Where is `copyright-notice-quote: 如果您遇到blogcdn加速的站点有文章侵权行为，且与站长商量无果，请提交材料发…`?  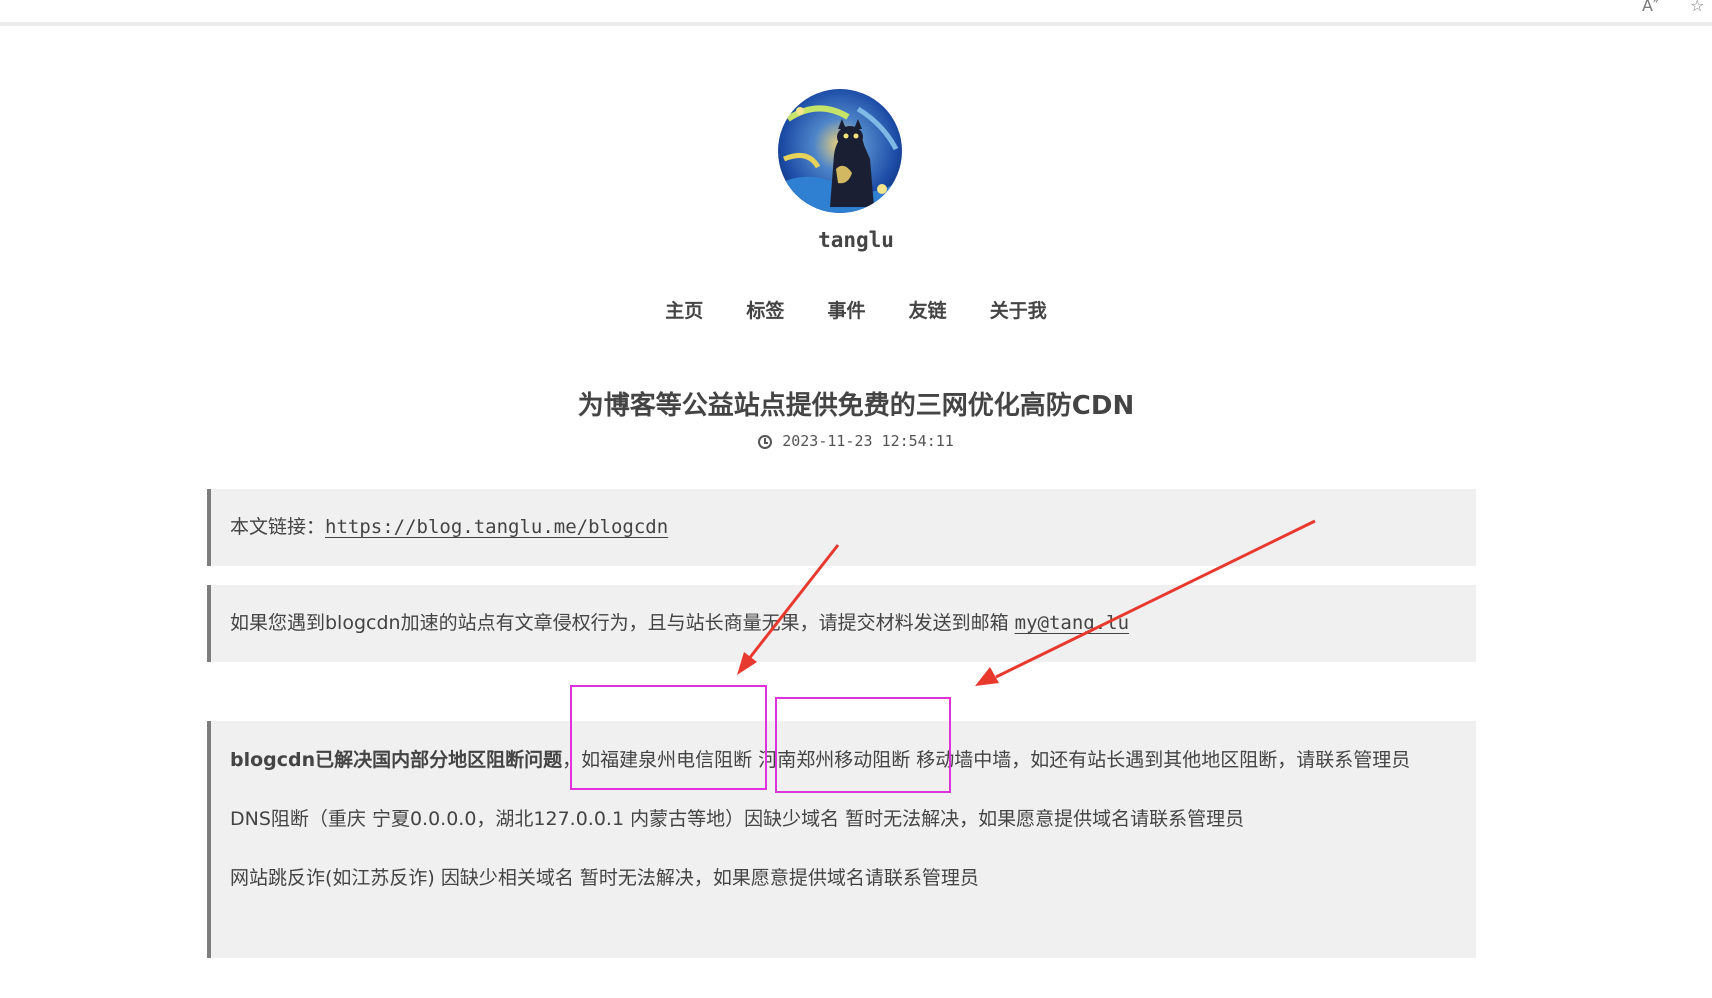 copyright-notice-quote: 如果您遇到blogcdn加速的站点有文章侵权行为，且与站长商量无果，请提交材料发… is located at coordinates (841, 623).